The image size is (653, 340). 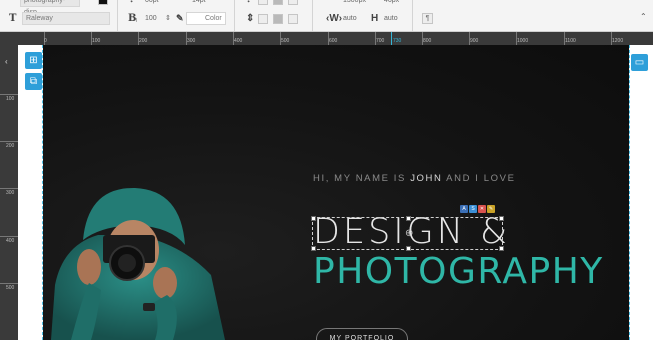 What do you see at coordinates (50, 8) in the screenshot?
I see `preset-select: photography-disp` at bounding box center [50, 8].